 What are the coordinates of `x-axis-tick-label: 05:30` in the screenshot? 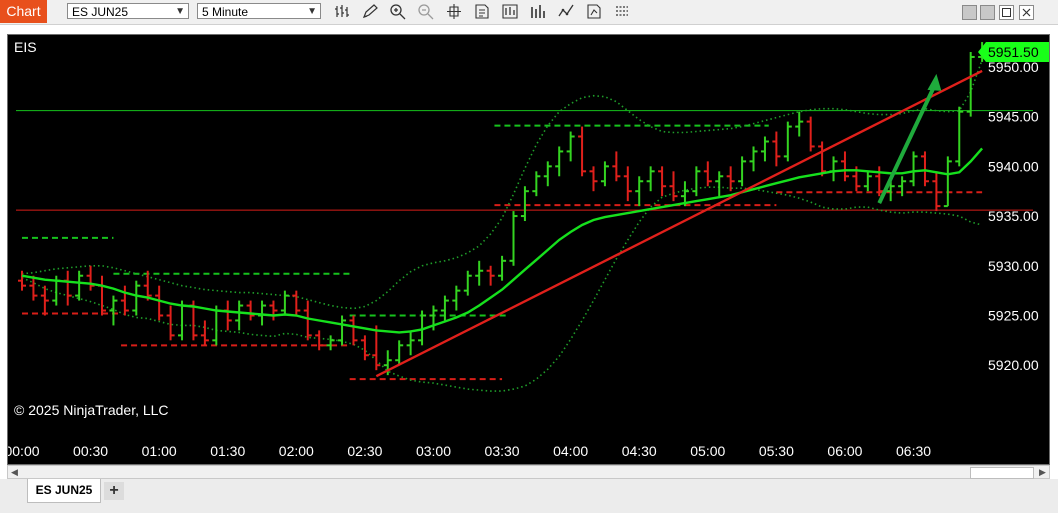 It's located at (776, 451).